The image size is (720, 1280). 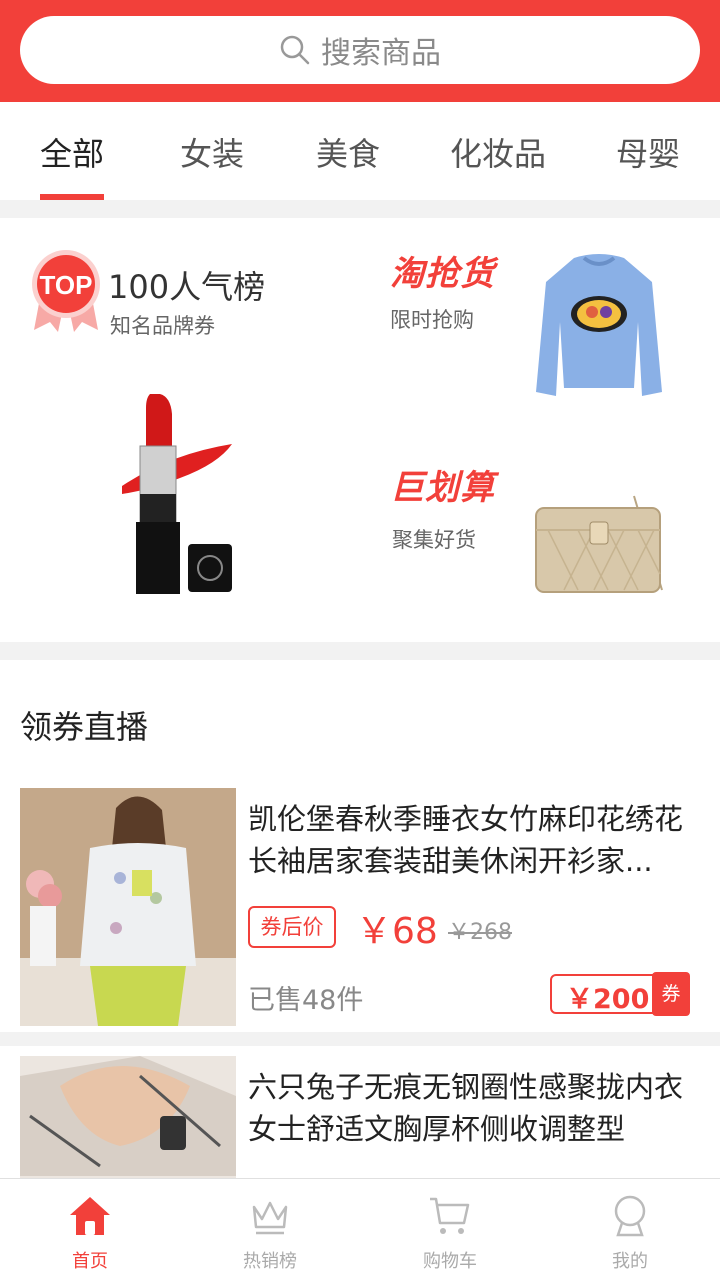 I want to click on flash-sale-title: 淘抢货, so click(x=442, y=274).